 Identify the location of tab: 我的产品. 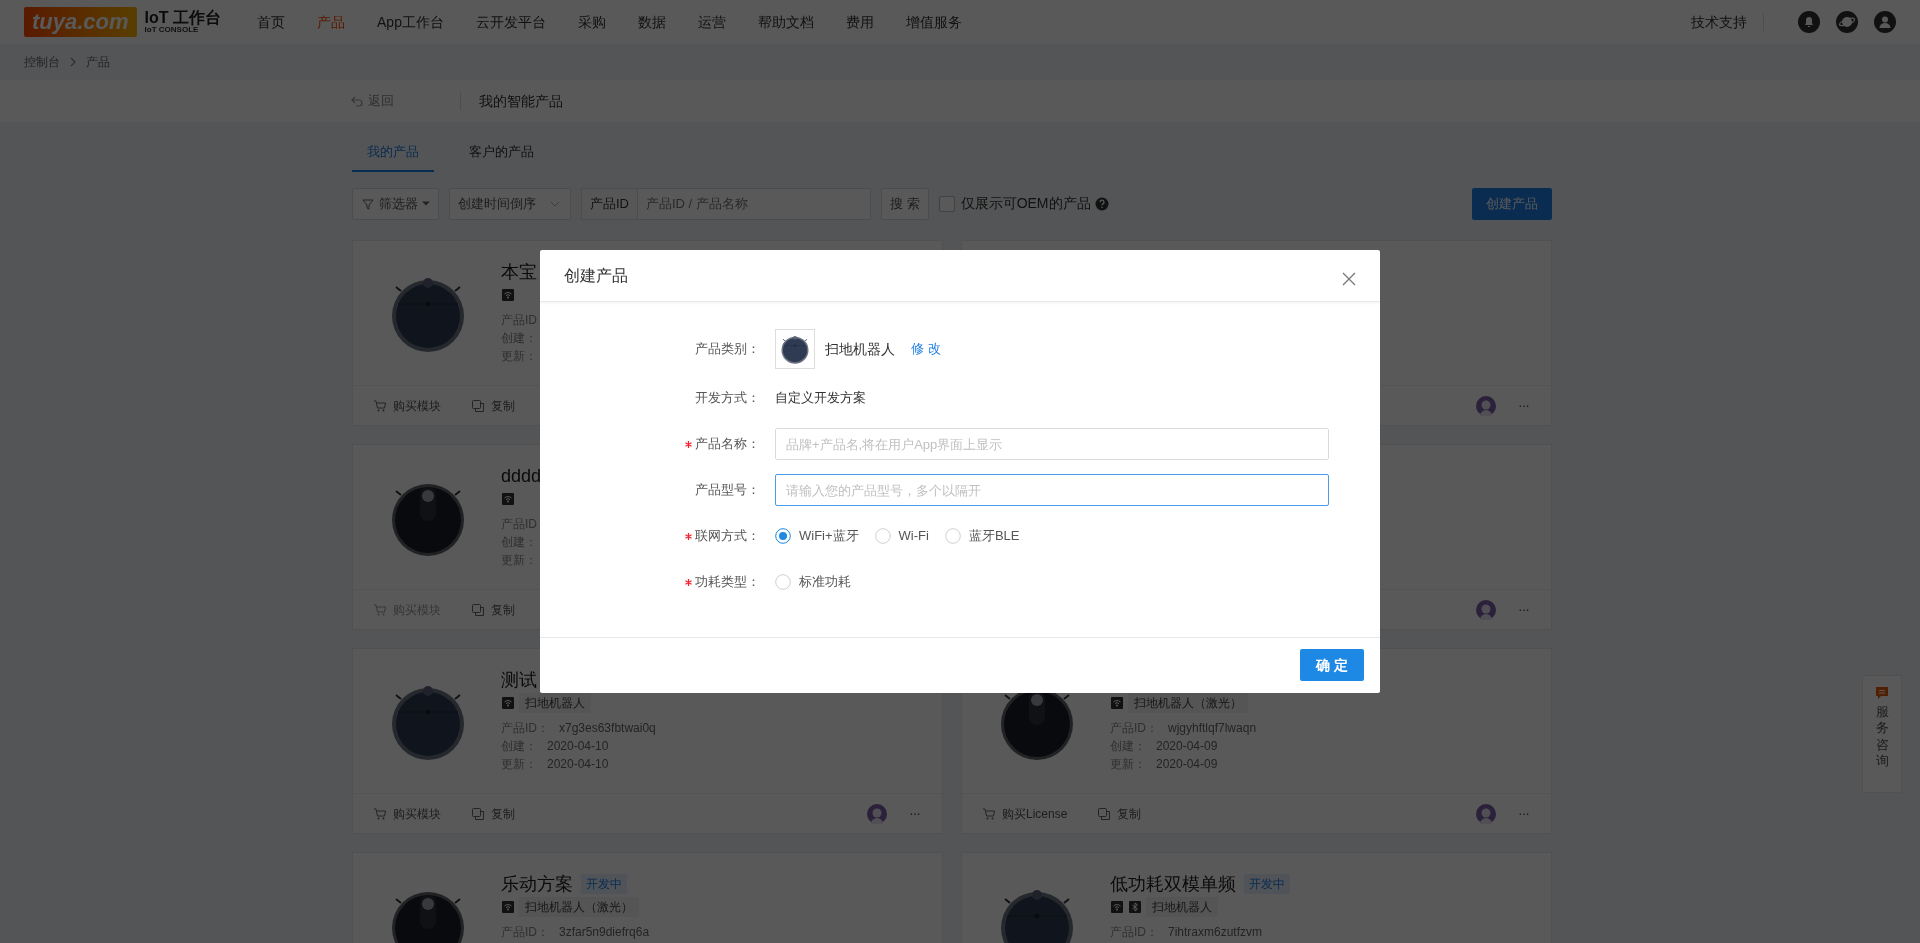
(393, 152).